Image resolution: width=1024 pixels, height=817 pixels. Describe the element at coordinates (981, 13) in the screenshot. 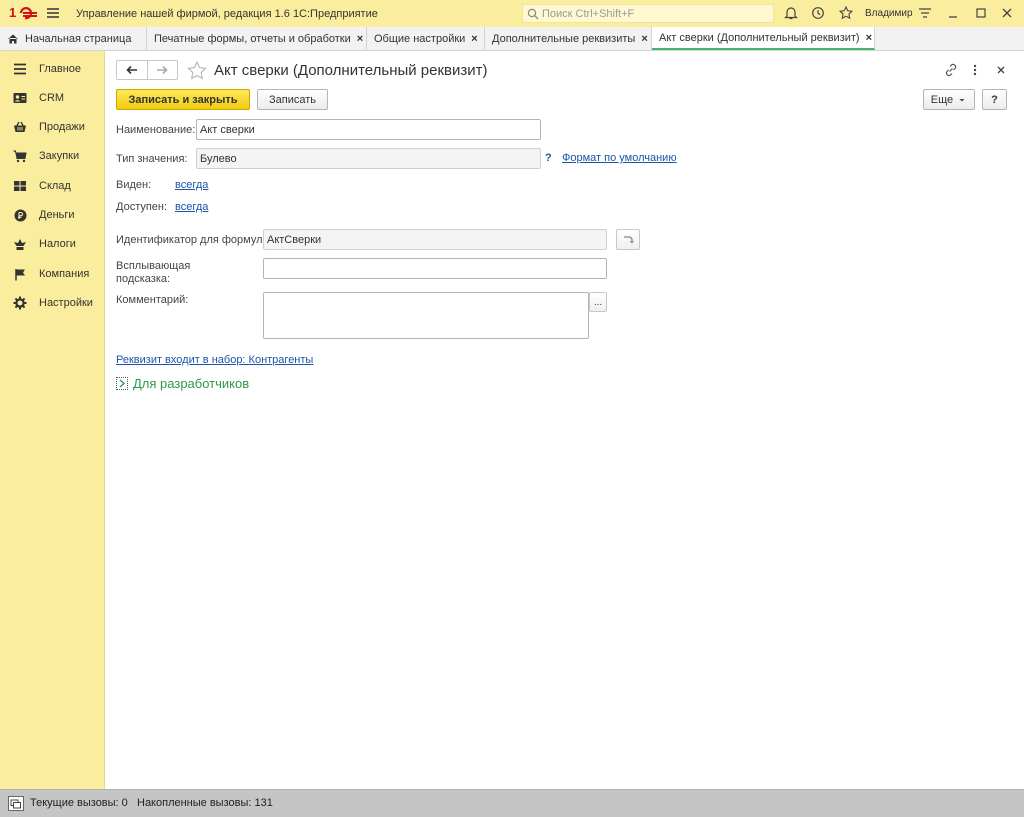

I see `maximize-icon` at that location.